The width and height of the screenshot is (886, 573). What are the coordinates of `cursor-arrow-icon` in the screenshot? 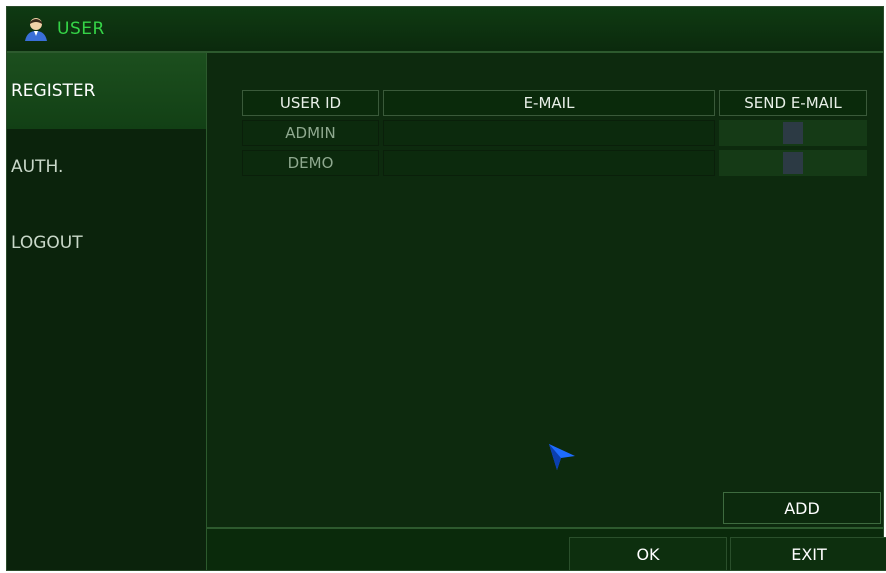 It's located at (562, 457).